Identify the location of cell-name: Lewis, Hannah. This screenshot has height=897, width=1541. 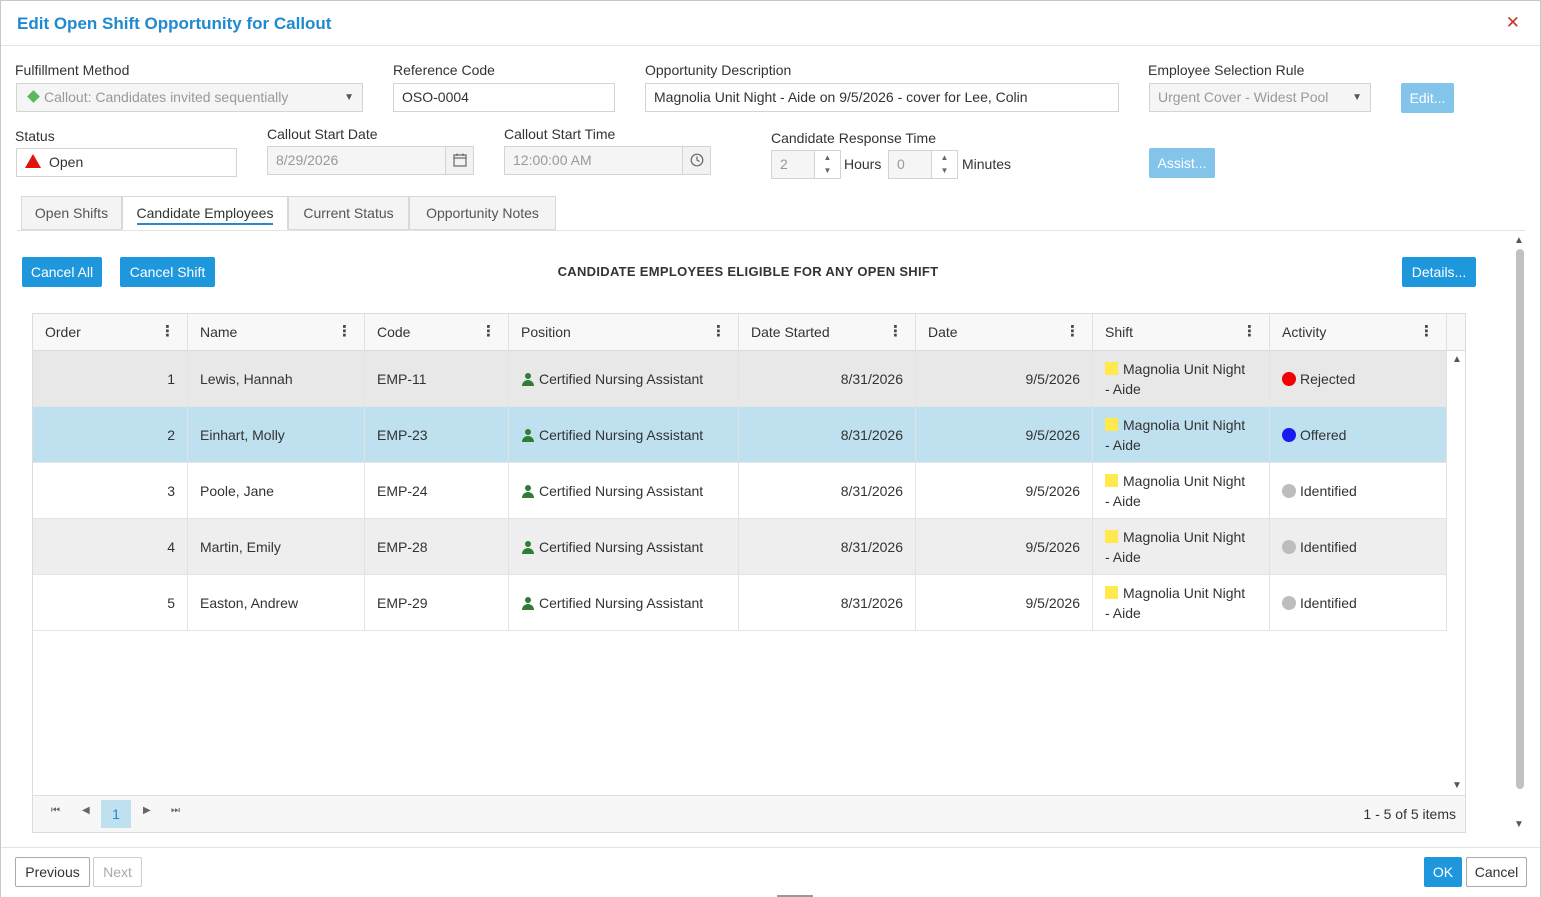
(276, 379).